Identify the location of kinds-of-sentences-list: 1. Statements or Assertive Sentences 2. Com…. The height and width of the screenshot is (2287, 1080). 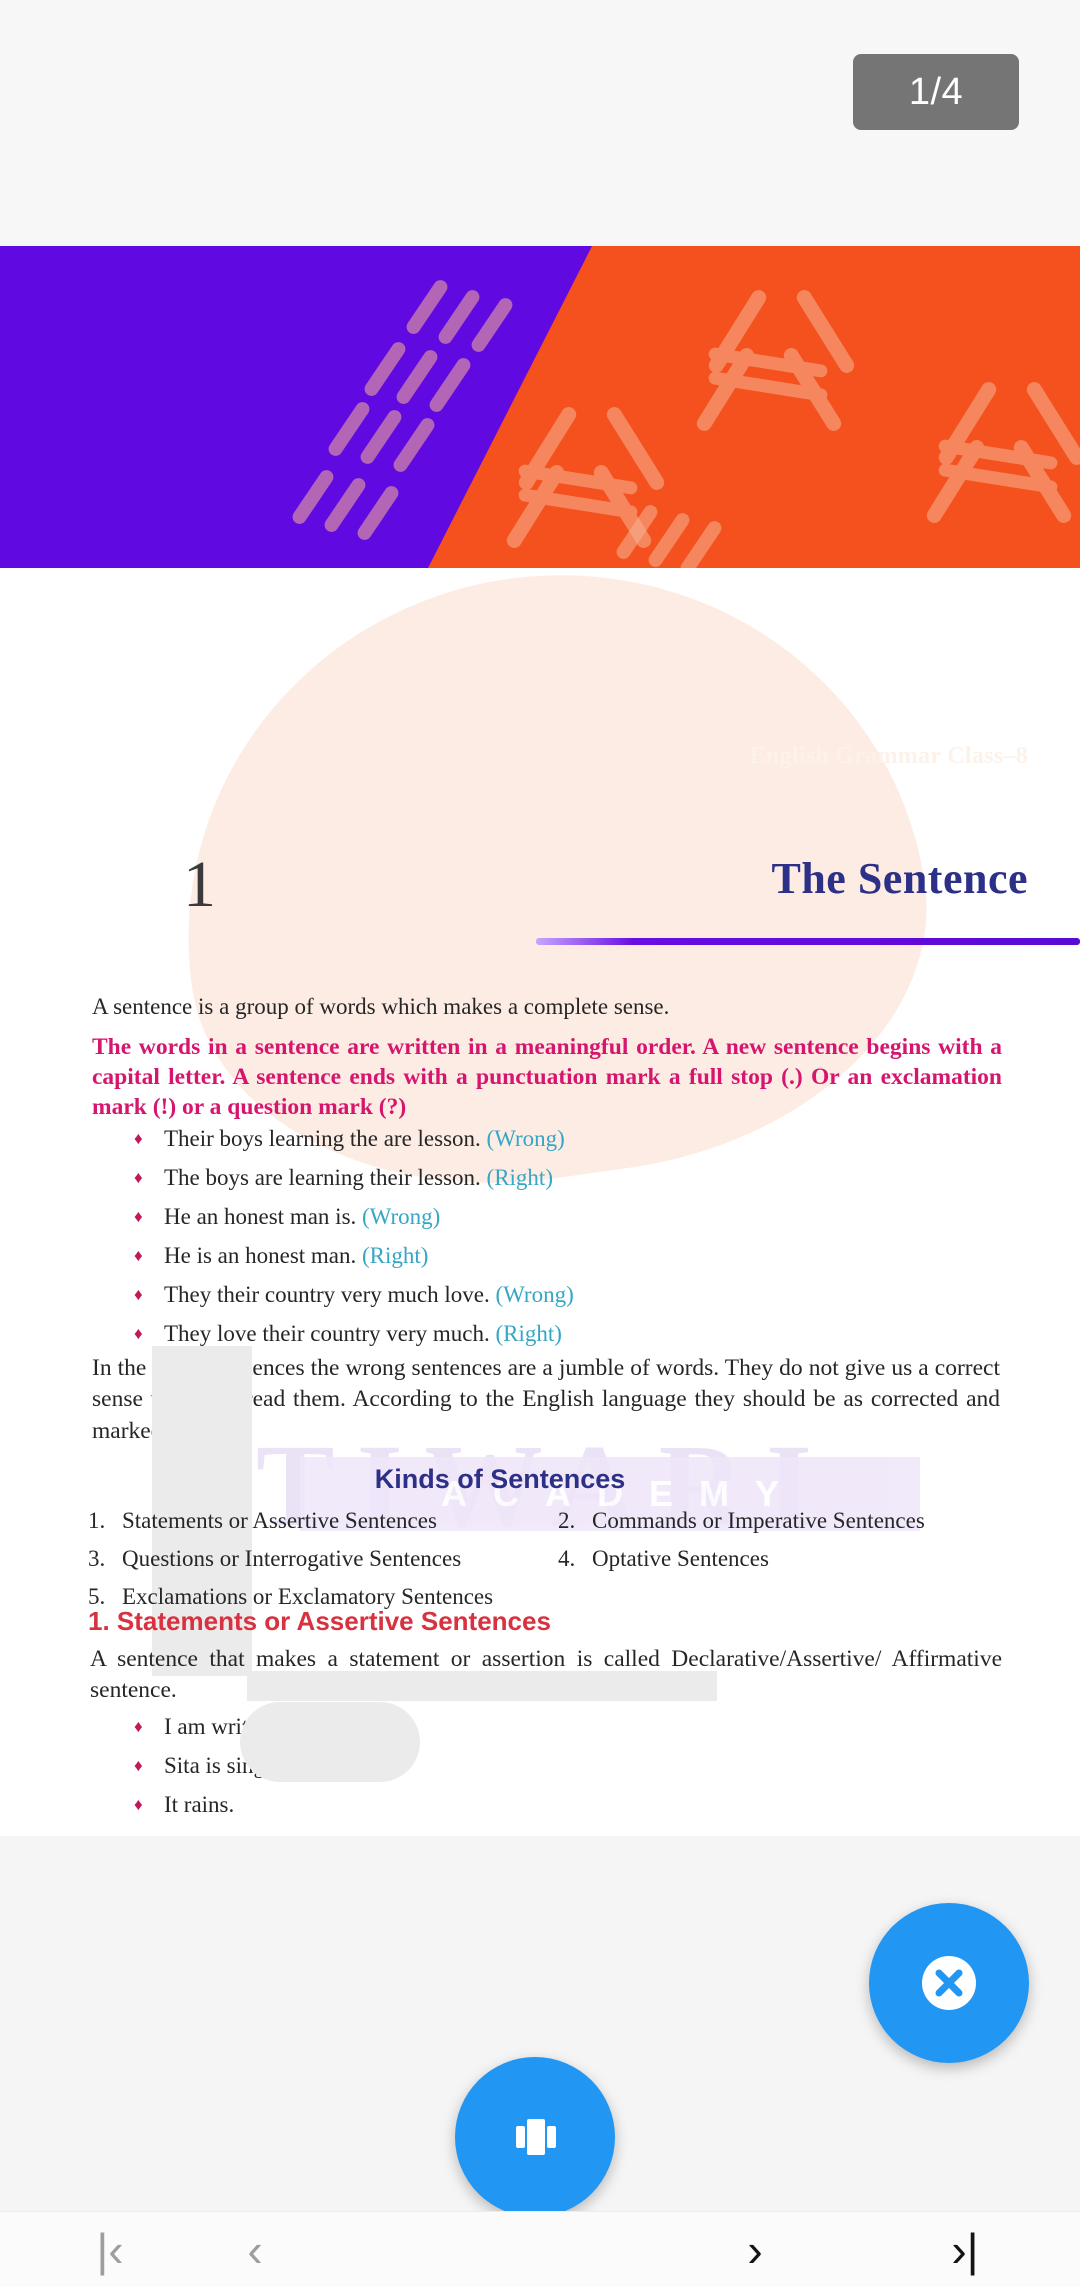
(553, 1559).